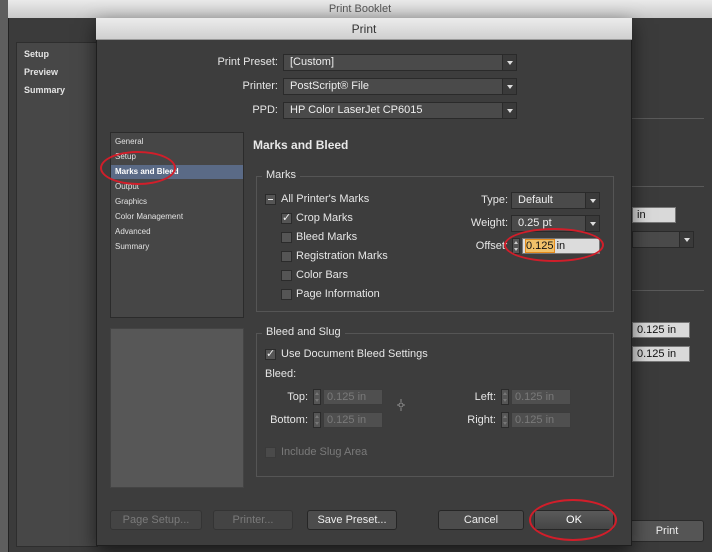 The height and width of the screenshot is (552, 712). Describe the element at coordinates (356, 110) in the screenshot. I see `ppd-value: HP Color LaserJet CP6015` at that location.